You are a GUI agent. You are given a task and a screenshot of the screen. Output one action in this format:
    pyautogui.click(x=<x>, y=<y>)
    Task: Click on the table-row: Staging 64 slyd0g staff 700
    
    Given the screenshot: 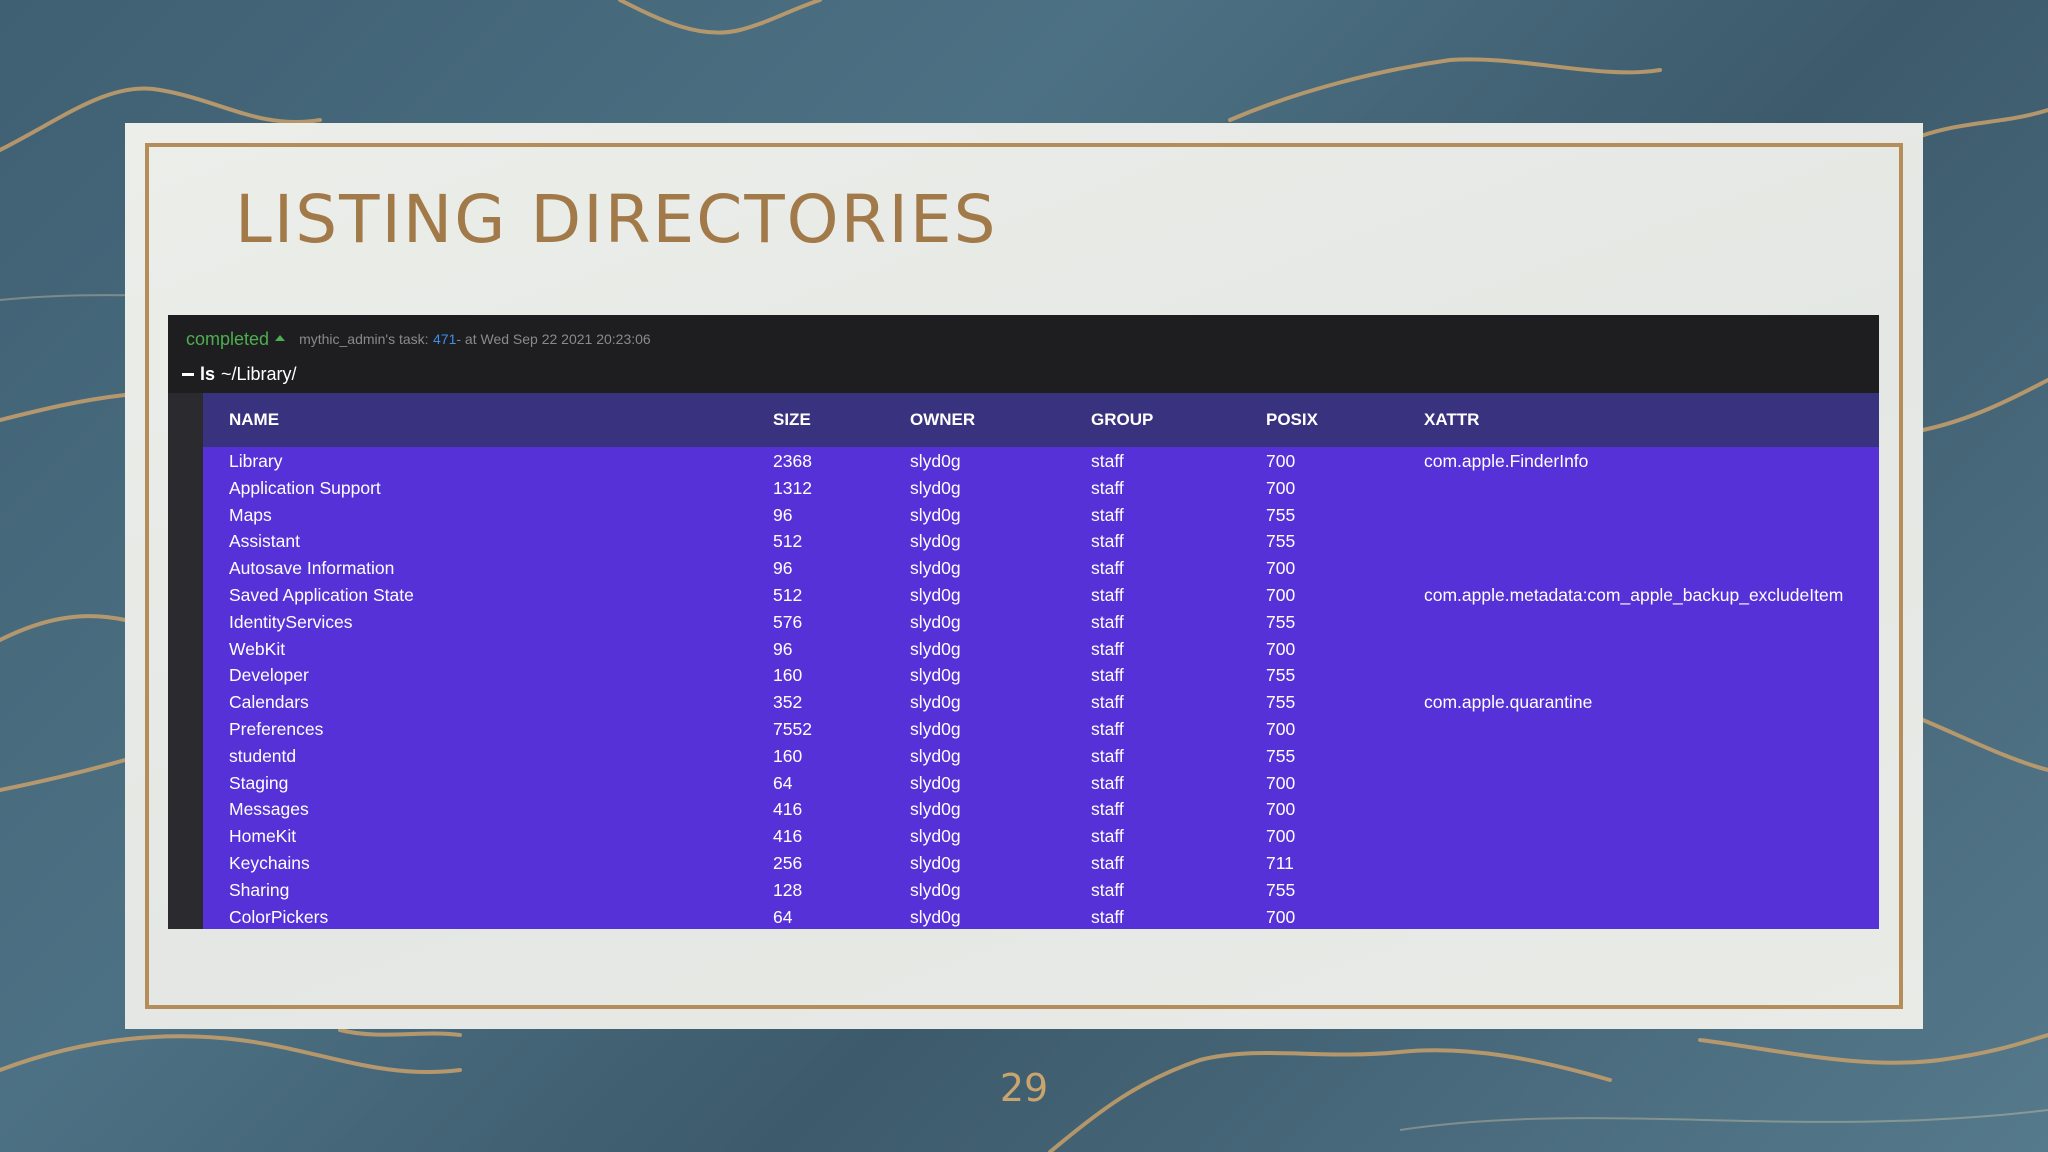 What is the action you would take?
    pyautogui.click(x=1041, y=782)
    